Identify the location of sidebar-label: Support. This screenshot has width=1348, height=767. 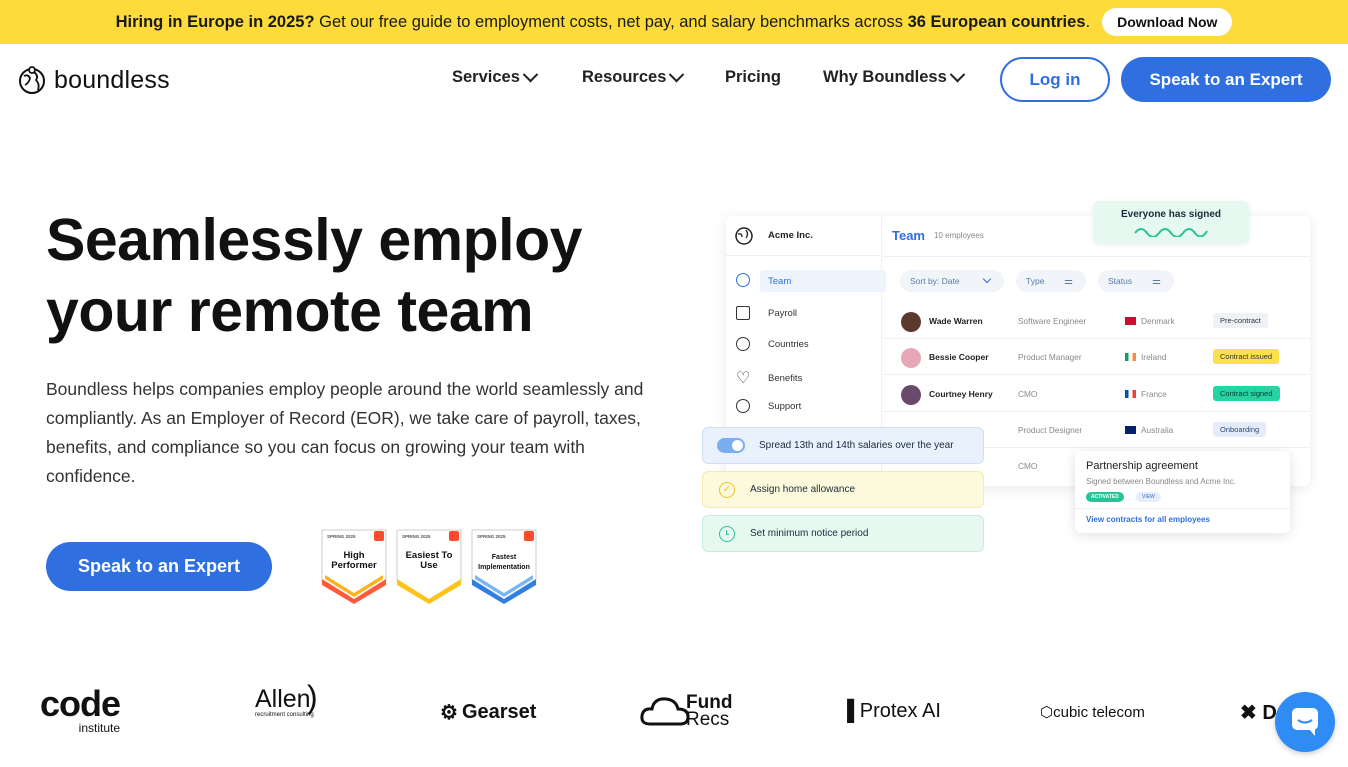
(785, 406).